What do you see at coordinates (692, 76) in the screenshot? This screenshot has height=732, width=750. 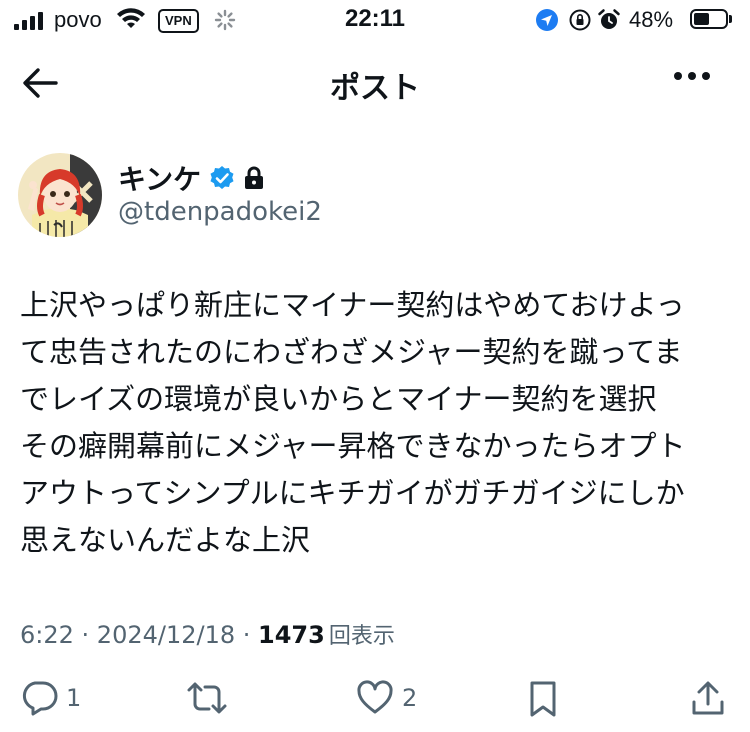 I see `more-options-icon` at bounding box center [692, 76].